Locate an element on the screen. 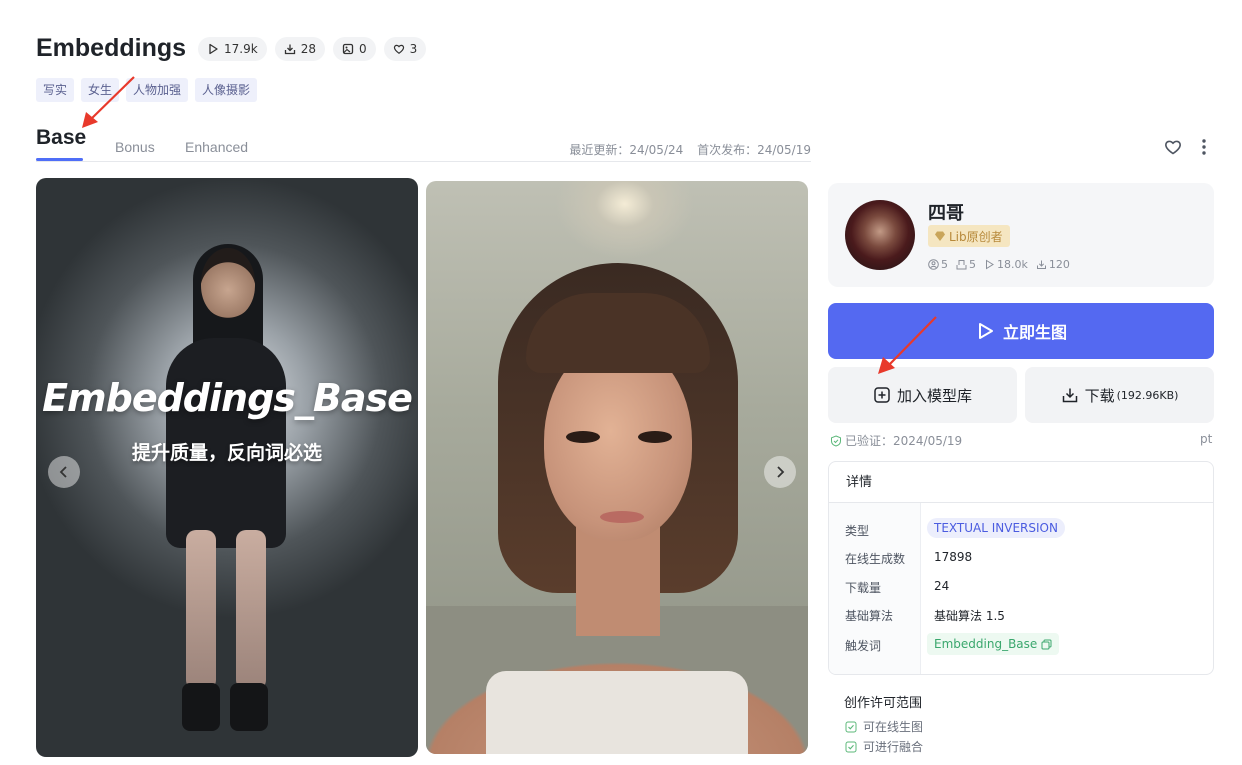 Image resolution: width=1242 pixels, height=765 pixels. active-tab-indicator is located at coordinates (59, 159).